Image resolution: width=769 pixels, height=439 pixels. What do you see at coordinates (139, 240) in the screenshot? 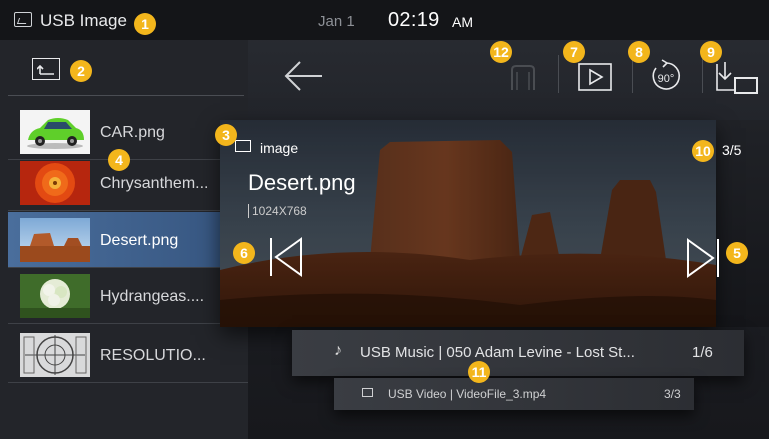
I see `file-name: Desert.png` at bounding box center [139, 240].